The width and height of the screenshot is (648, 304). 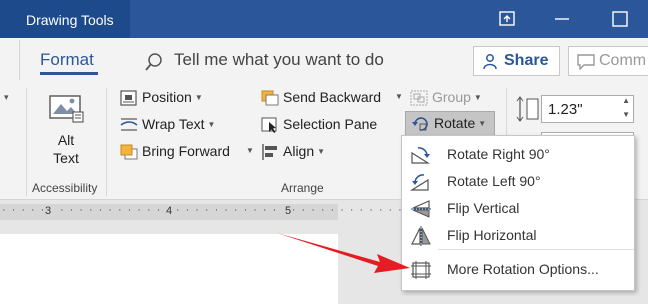 I want to click on annotation-arrow, so click(x=343, y=253).